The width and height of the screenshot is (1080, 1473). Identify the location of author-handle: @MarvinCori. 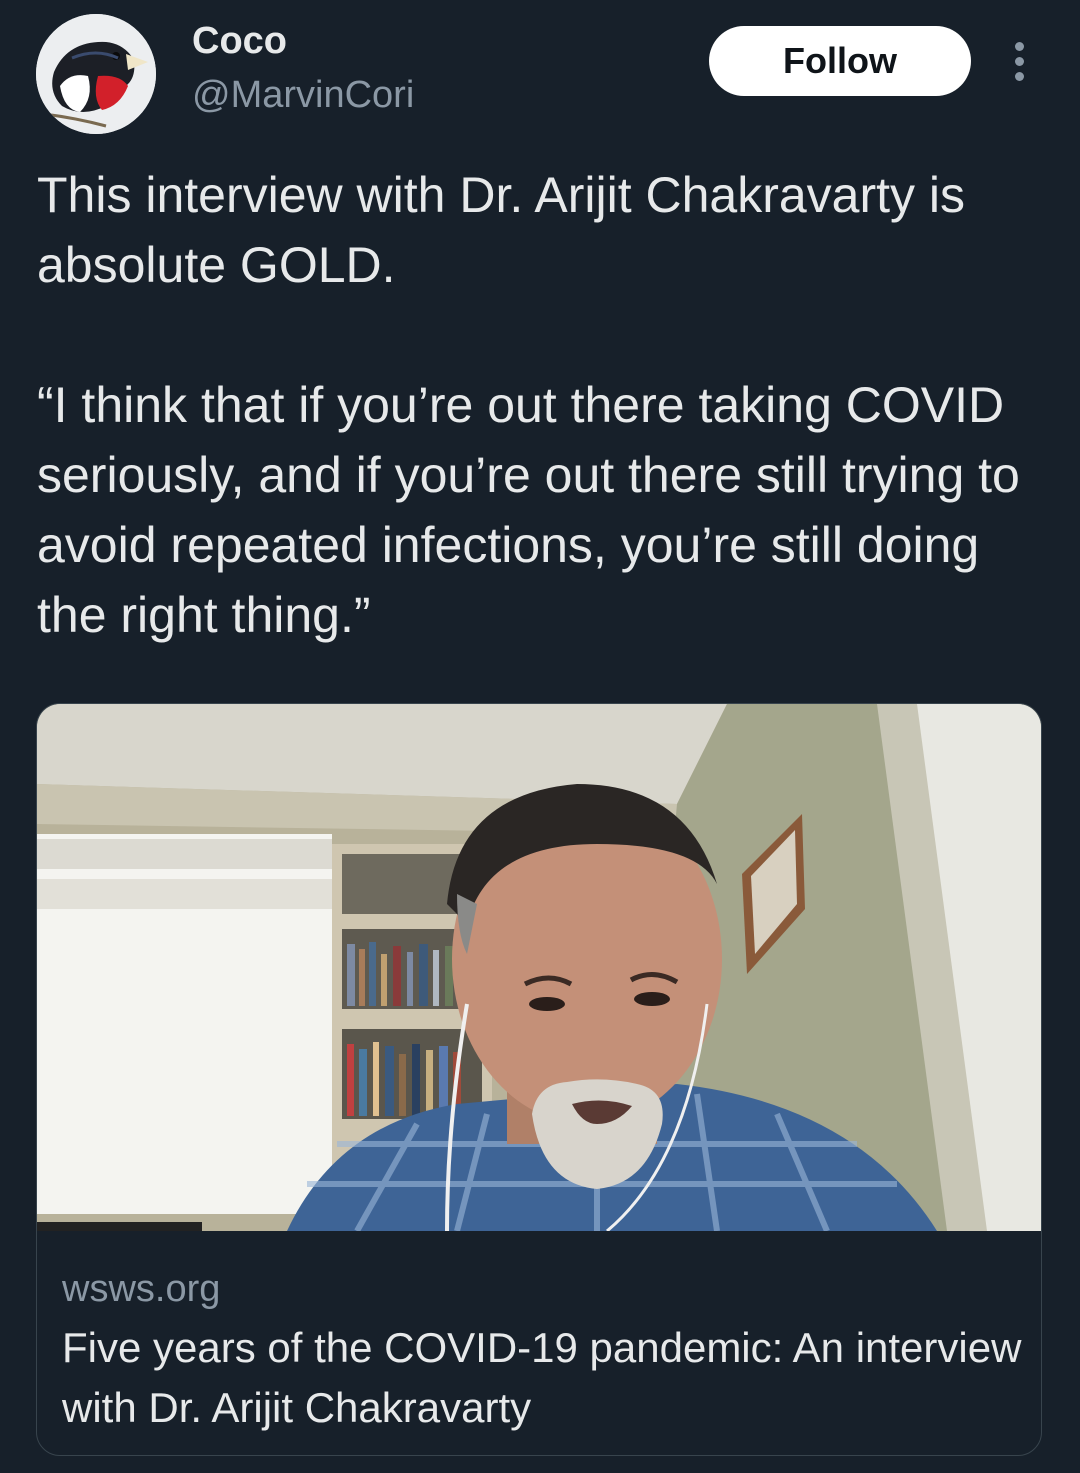
(303, 95).